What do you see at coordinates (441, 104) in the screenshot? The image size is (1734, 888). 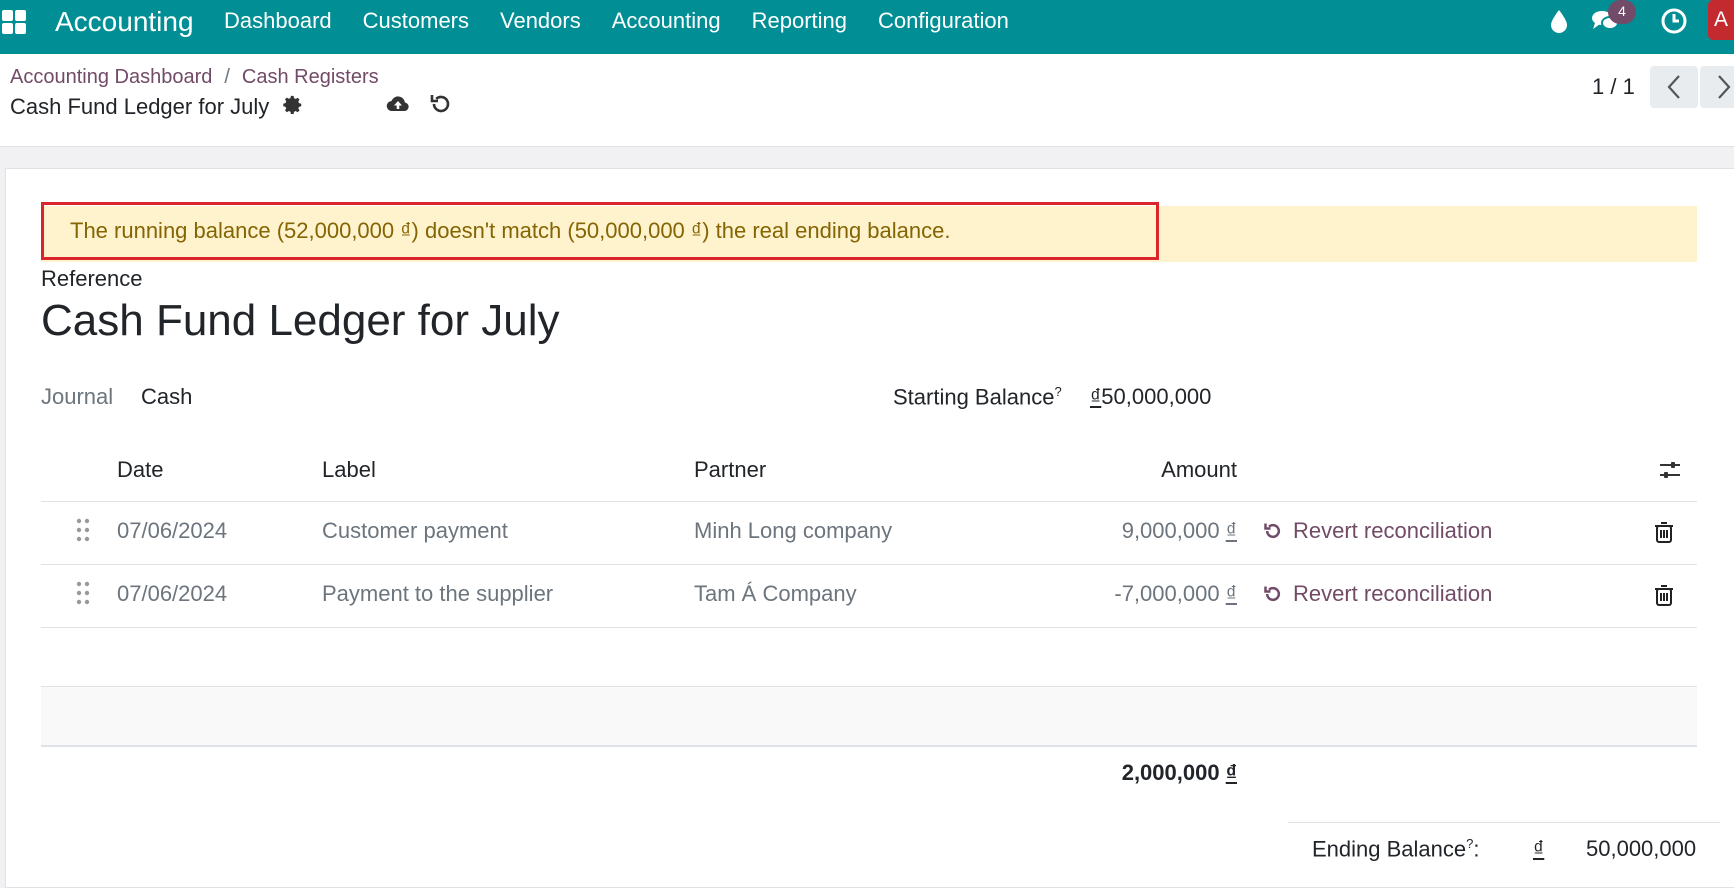 I see `discard-changes-icon` at bounding box center [441, 104].